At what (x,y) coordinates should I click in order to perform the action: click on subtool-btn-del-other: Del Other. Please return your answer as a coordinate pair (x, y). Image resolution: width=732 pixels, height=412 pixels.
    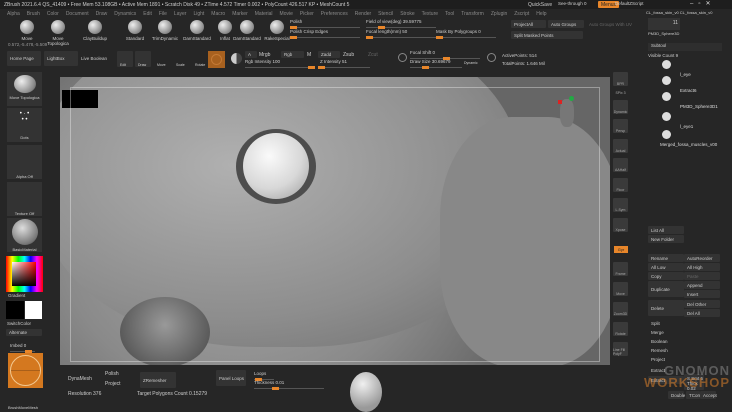
    Looking at the image, I should click on (702, 304).